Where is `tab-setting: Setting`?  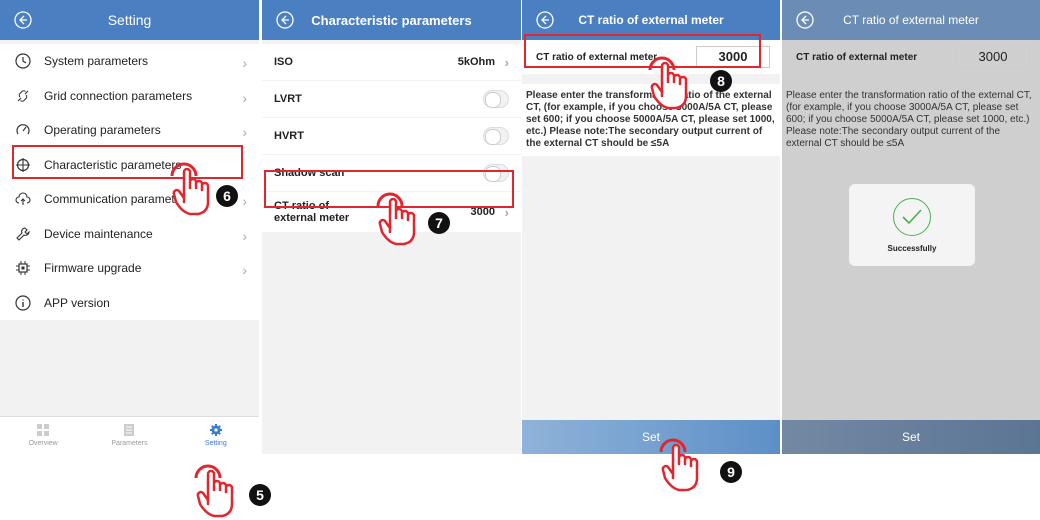 tab-setting: Setting is located at coordinates (216, 435).